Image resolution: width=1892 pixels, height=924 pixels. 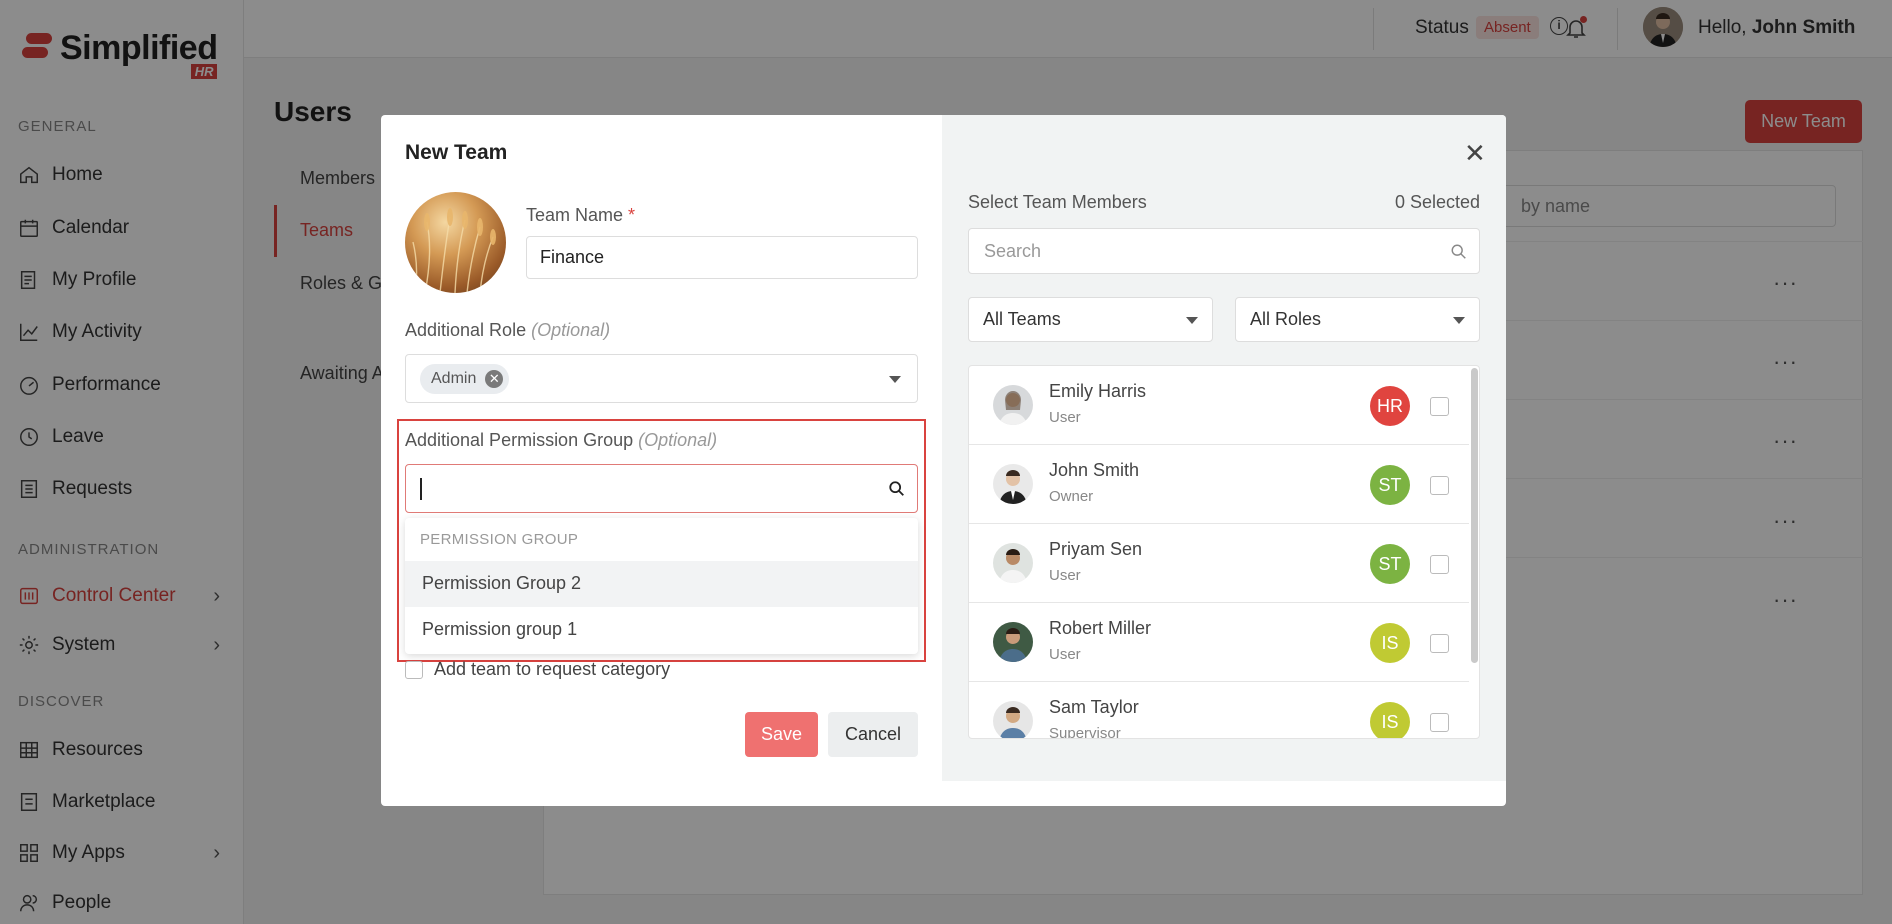 What do you see at coordinates (1219, 642) in the screenshot?
I see `list-item: Robert Miller User IS` at bounding box center [1219, 642].